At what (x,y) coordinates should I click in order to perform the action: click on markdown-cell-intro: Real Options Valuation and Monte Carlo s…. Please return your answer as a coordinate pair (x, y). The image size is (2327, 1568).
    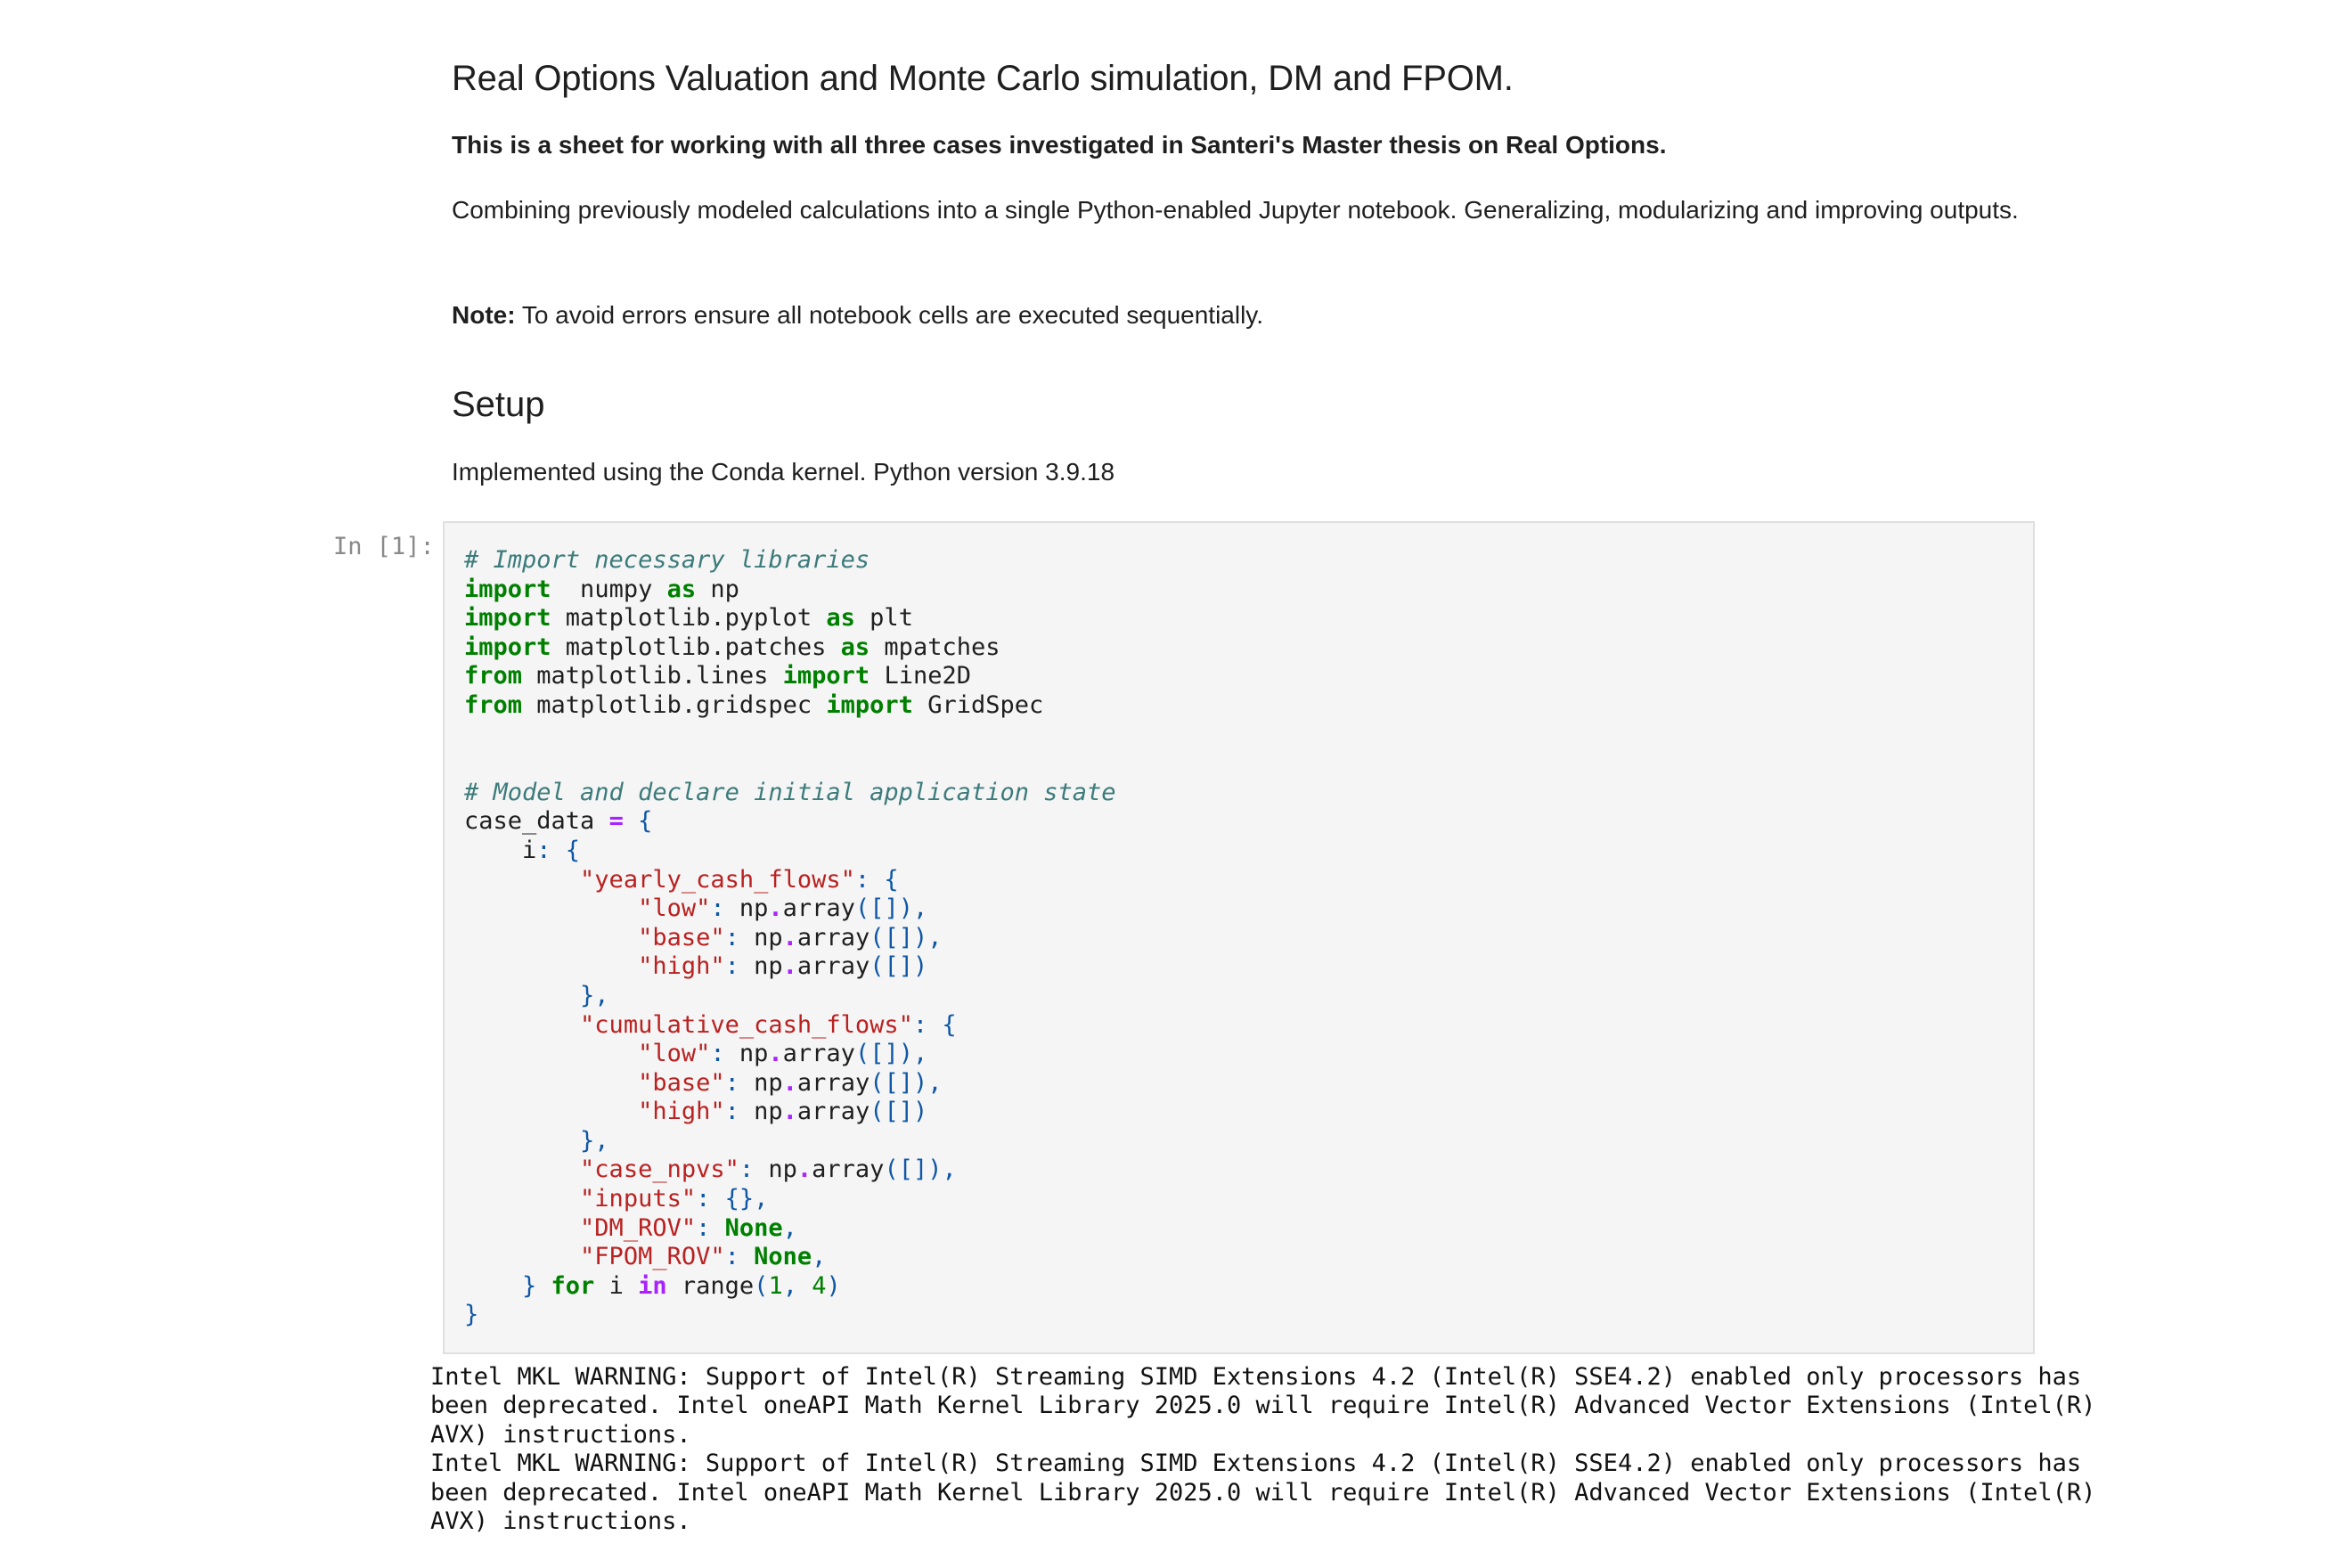
    Looking at the image, I should click on (1245, 79).